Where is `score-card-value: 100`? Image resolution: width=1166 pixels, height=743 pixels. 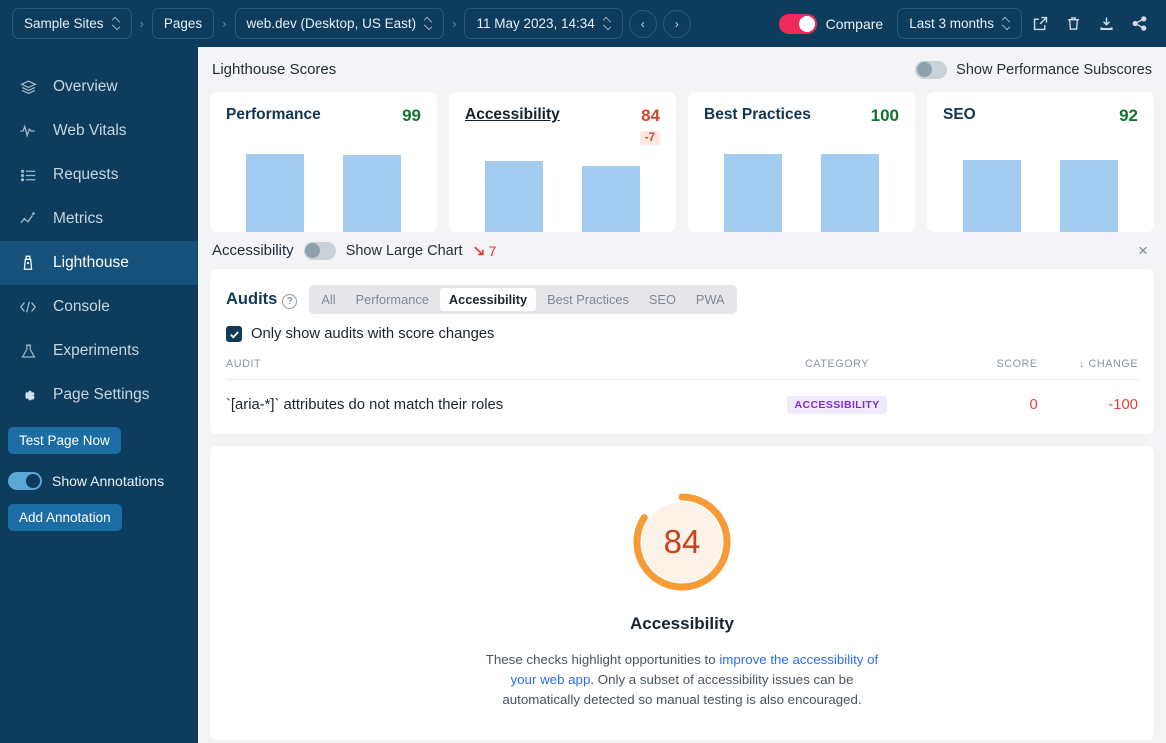 score-card-value: 100 is located at coordinates (884, 115).